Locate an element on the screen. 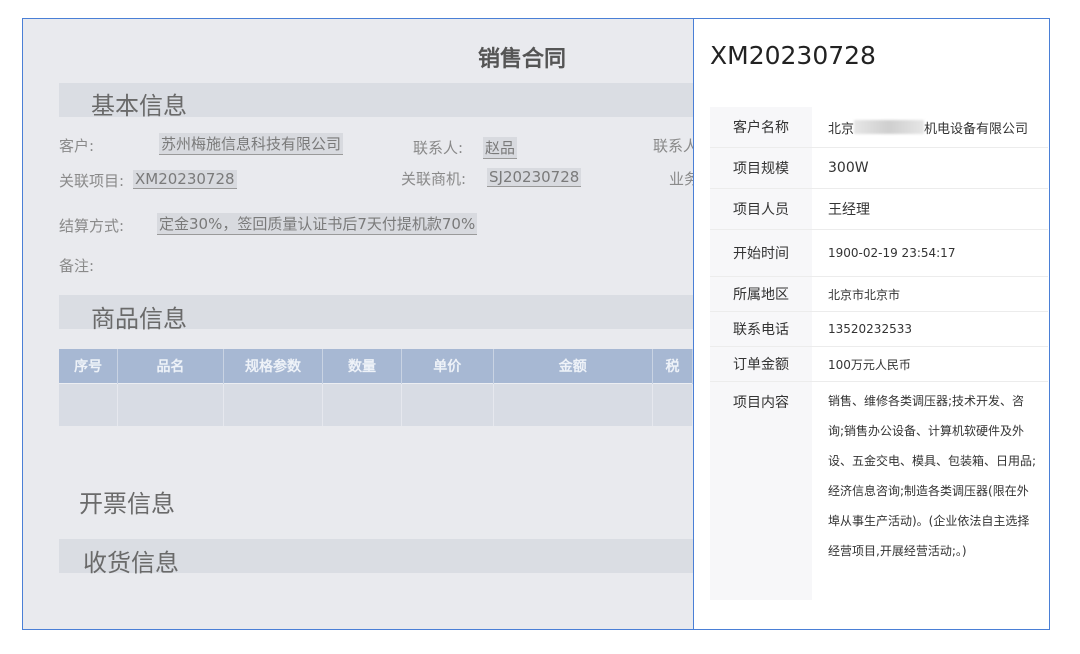 This screenshot has height=654, width=1080. detail-row-customer: 客户名称 北京 机电设备有限公司 is located at coordinates (879, 127).